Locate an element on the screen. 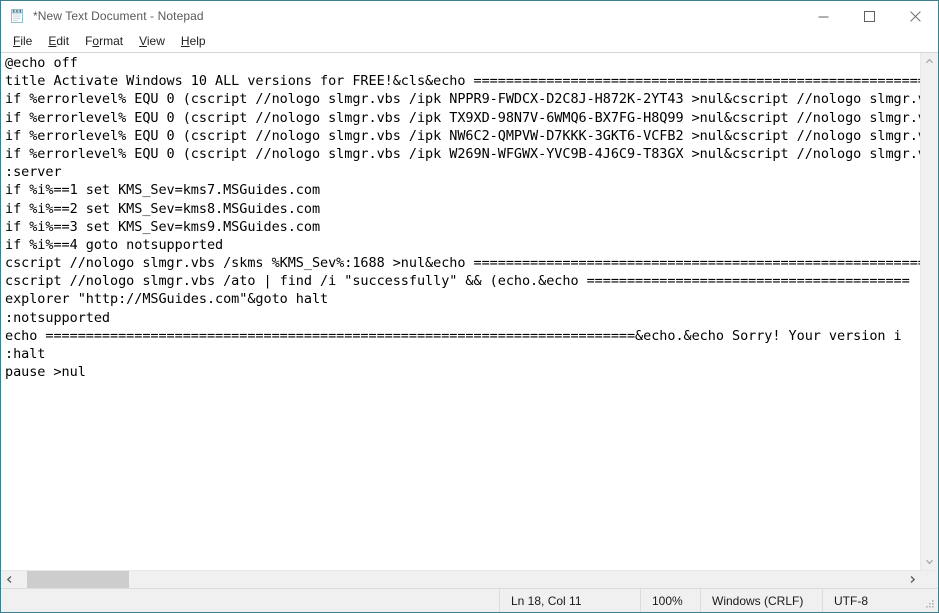 The height and width of the screenshot is (613, 939). caption-button-group is located at coordinates (869, 16).